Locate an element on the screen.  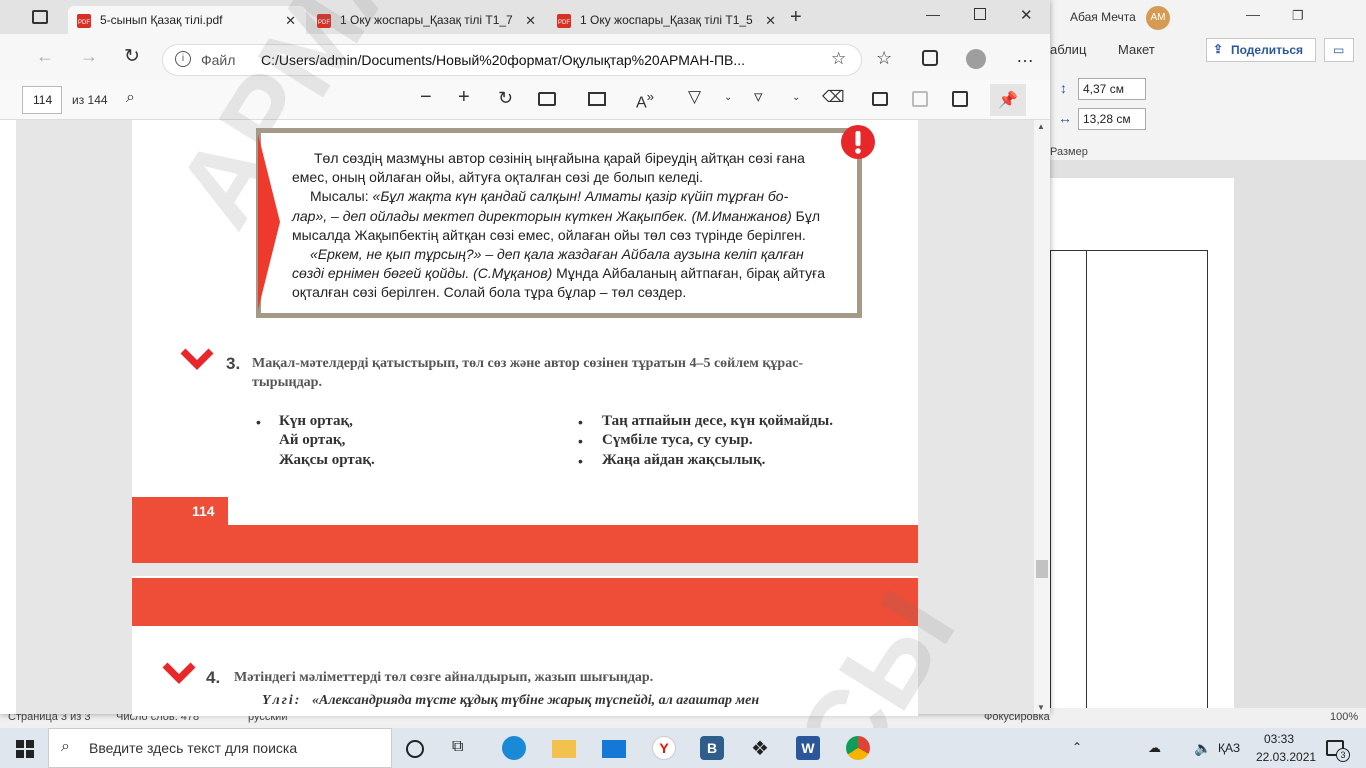
page-footer-band is located at coordinates (525, 544).